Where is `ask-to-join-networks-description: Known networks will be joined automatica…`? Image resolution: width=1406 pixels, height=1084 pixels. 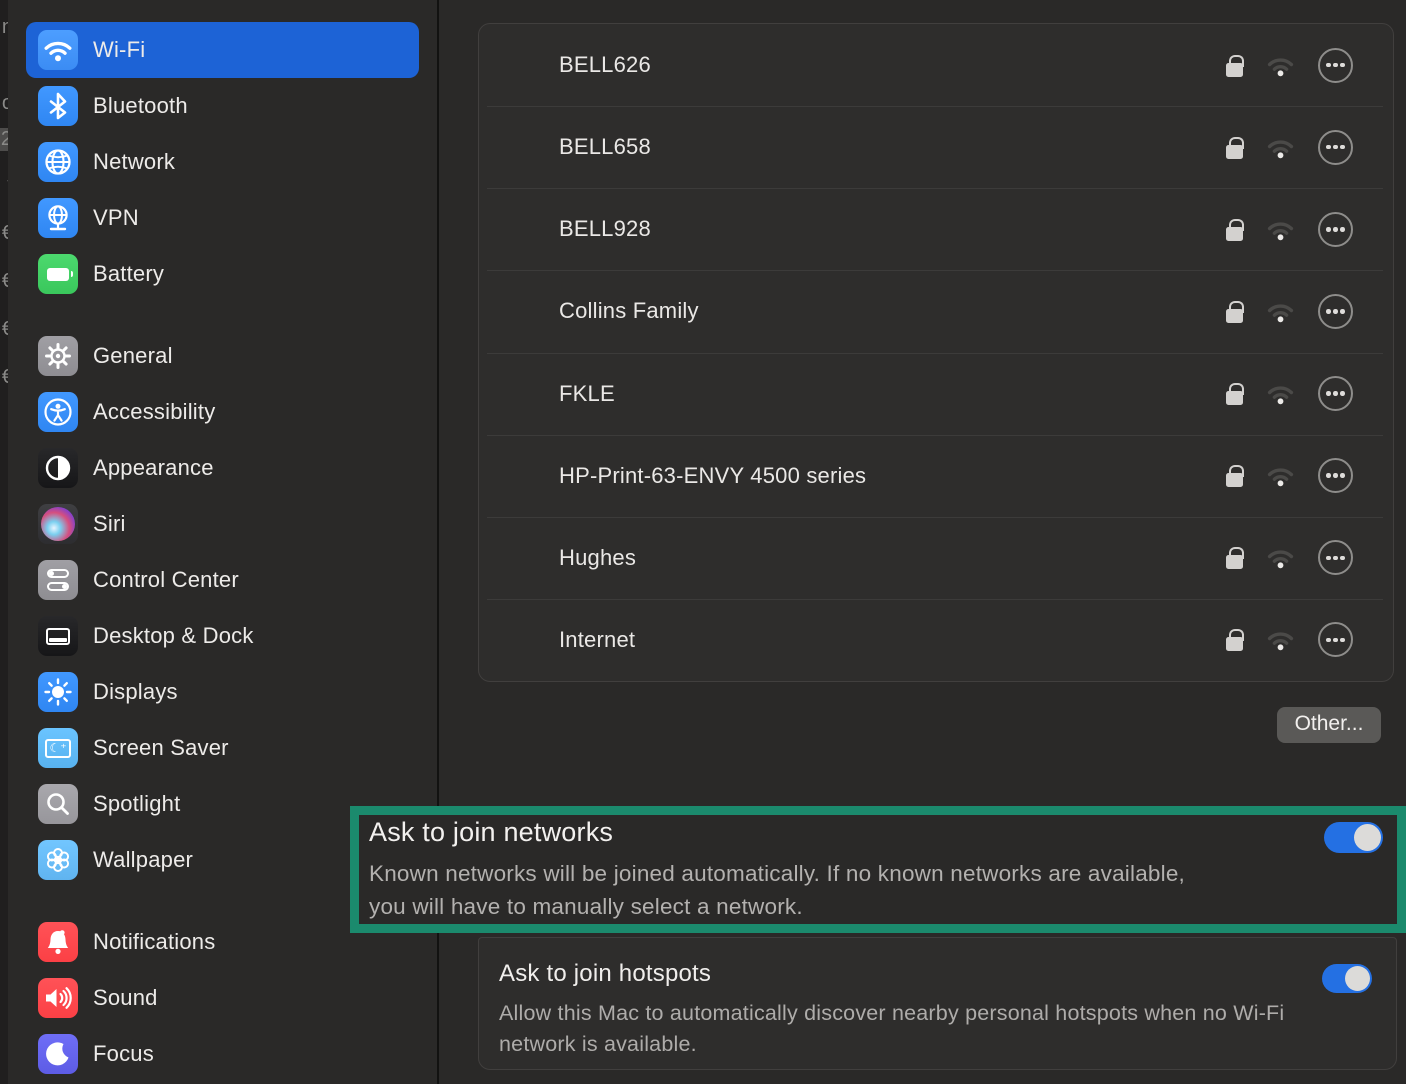
ask-to-join-networks-description: Known networks will be joined automatica… is located at coordinates (777, 890).